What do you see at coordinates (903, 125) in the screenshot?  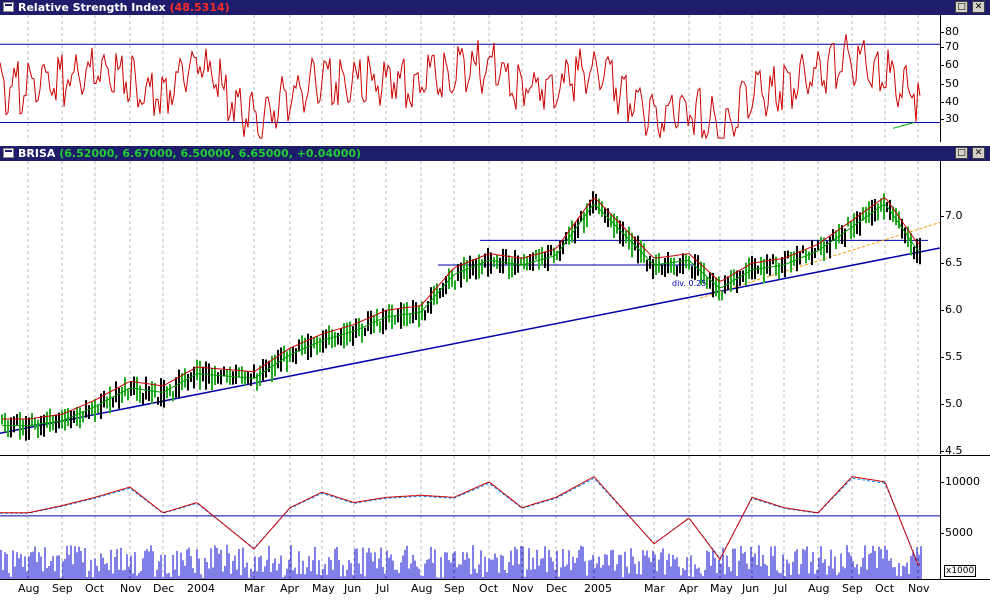 I see `rsi-divergence-line` at bounding box center [903, 125].